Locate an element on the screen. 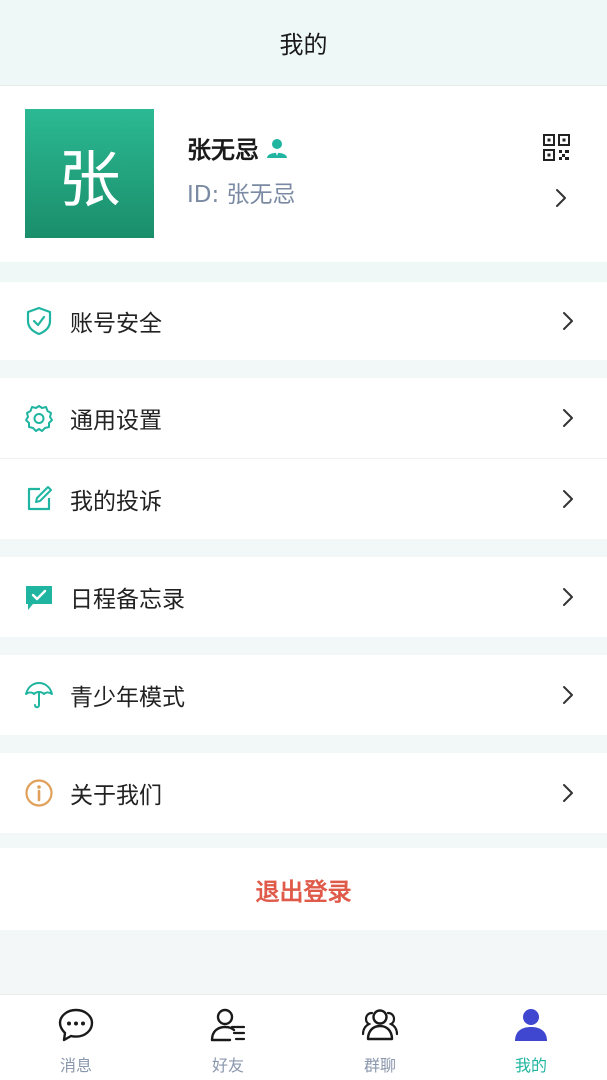 This screenshot has height=1080, width=607. profile-id: ID: 张无忌 is located at coordinates (241, 195).